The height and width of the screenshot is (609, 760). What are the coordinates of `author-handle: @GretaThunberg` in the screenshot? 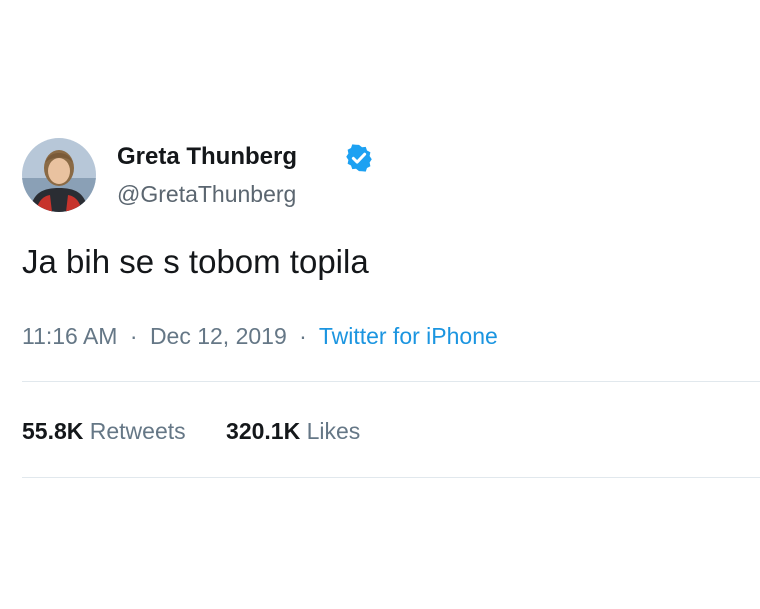 It's located at (206, 194).